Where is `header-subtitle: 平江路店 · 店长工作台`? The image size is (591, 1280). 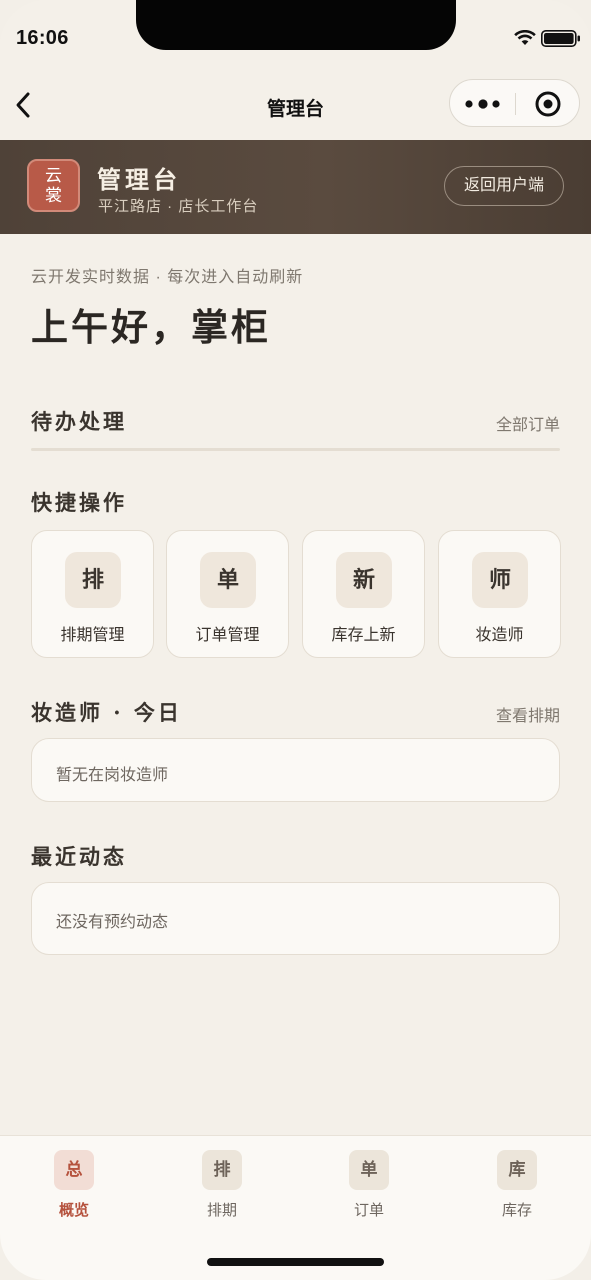 header-subtitle: 平江路店 · 店长工作台 is located at coordinates (178, 206).